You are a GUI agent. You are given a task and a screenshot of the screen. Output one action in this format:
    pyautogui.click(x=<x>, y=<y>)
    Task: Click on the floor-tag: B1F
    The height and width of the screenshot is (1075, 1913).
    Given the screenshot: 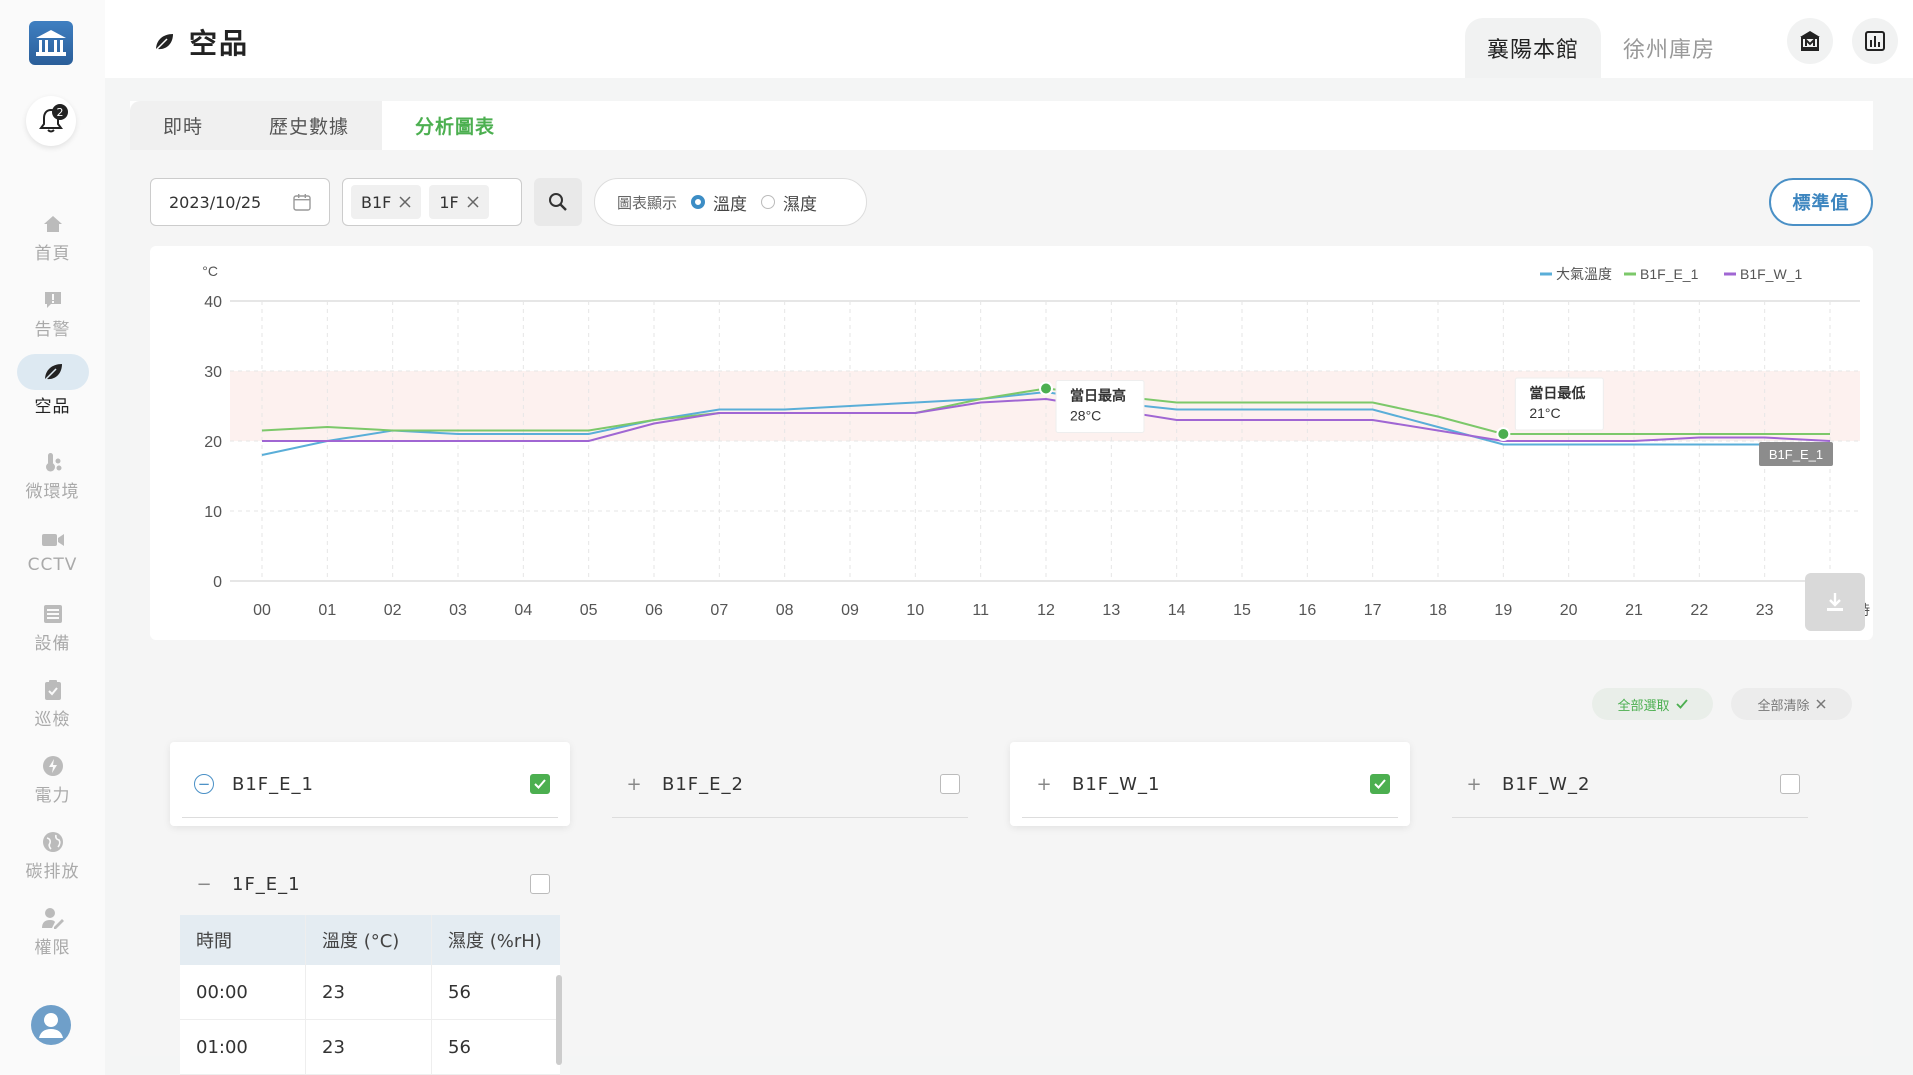 What is the action you would take?
    pyautogui.click(x=386, y=202)
    